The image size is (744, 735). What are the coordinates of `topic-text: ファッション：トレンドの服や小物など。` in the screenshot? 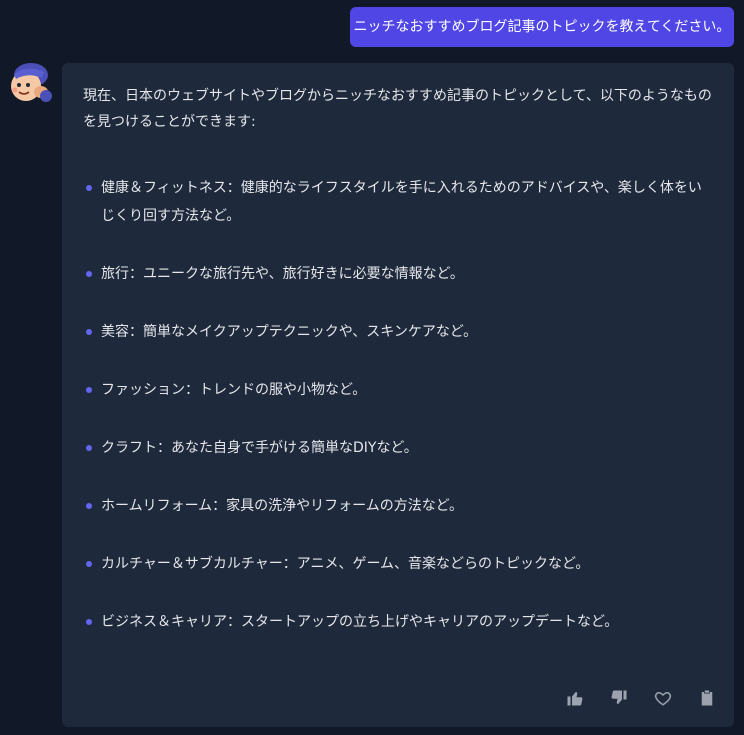 It's located at (234, 390).